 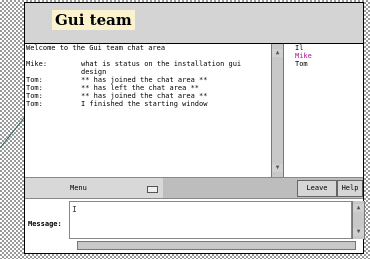 I want to click on text-caret: I, so click(x=74, y=209).